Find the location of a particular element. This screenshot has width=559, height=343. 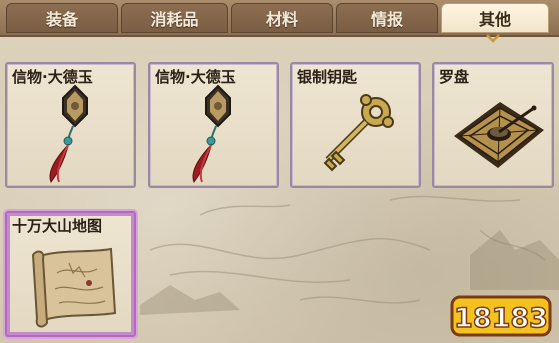

tab-equipment: 装备 is located at coordinates (62, 18).